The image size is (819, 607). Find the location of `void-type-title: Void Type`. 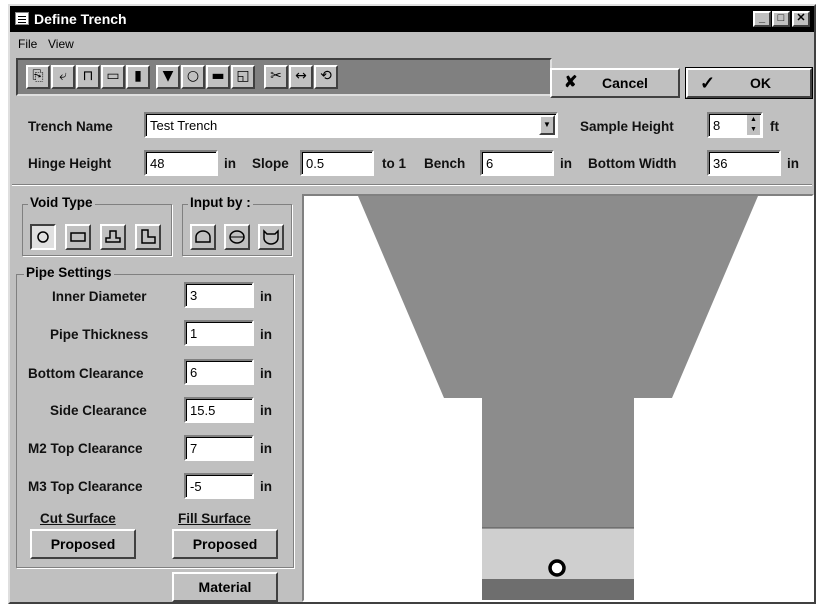

void-type-title: Void Type is located at coordinates (61, 202).